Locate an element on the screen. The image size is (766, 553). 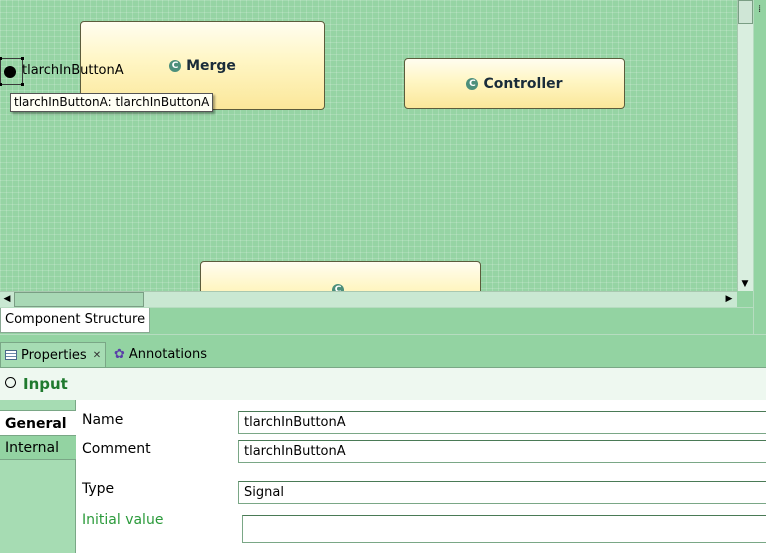
side-tab-internal: Internal is located at coordinates (38, 448).